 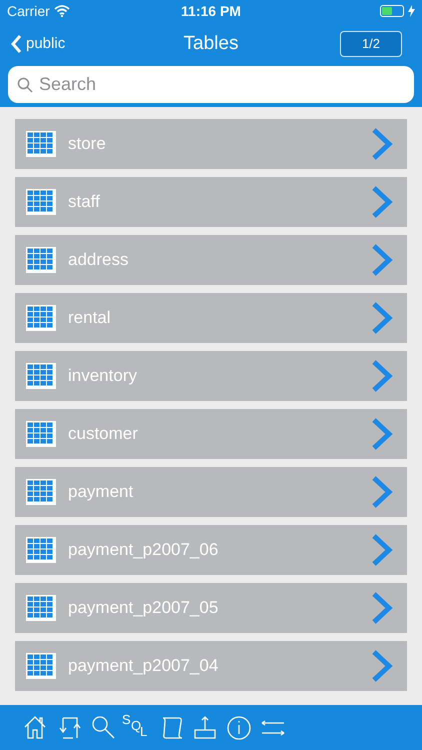 What do you see at coordinates (16, 44) in the screenshot?
I see `chevron-left-icon` at bounding box center [16, 44].